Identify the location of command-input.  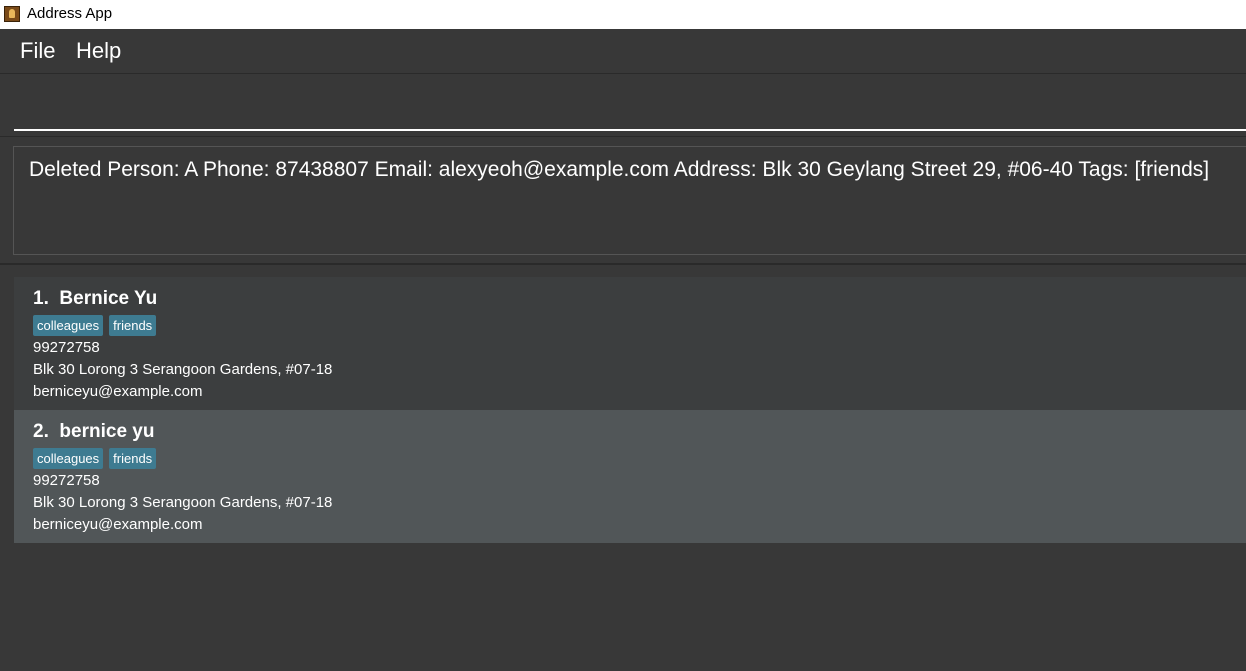
(630, 102).